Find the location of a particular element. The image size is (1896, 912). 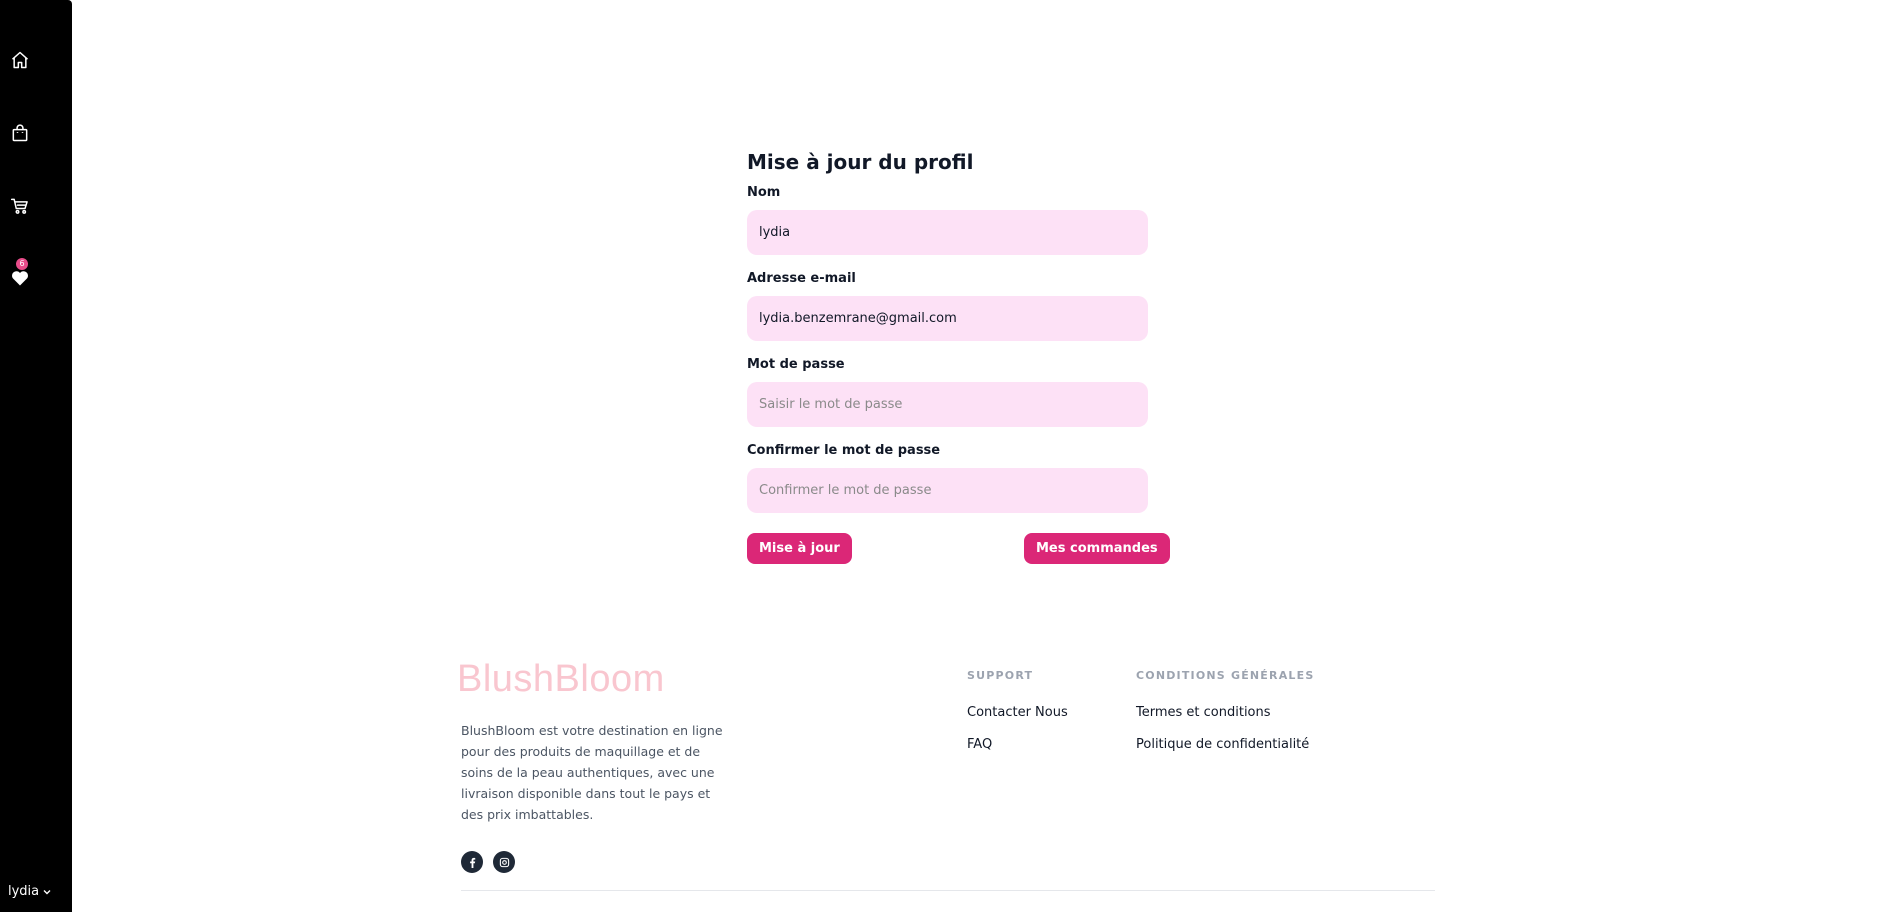

password-label: Mot de passe is located at coordinates (796, 364).